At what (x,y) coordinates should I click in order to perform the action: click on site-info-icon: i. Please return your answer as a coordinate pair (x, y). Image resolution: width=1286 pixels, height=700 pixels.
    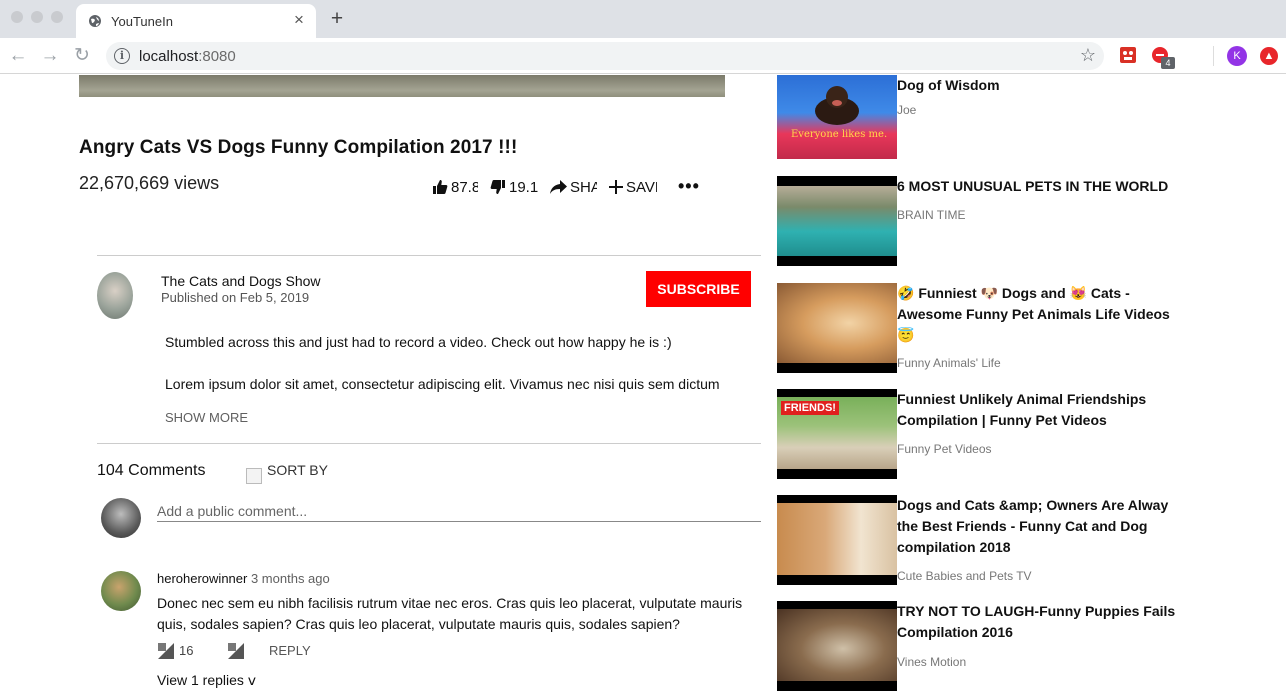
    Looking at the image, I should click on (122, 56).